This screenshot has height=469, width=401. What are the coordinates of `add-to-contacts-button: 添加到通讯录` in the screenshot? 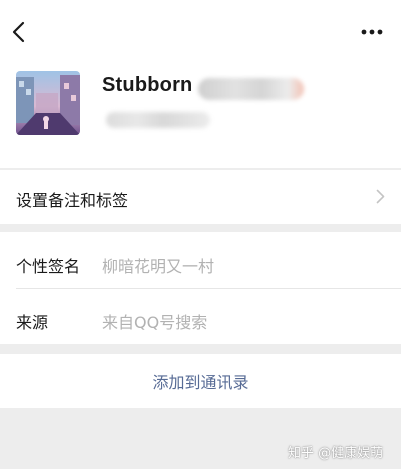 It's located at (200, 381).